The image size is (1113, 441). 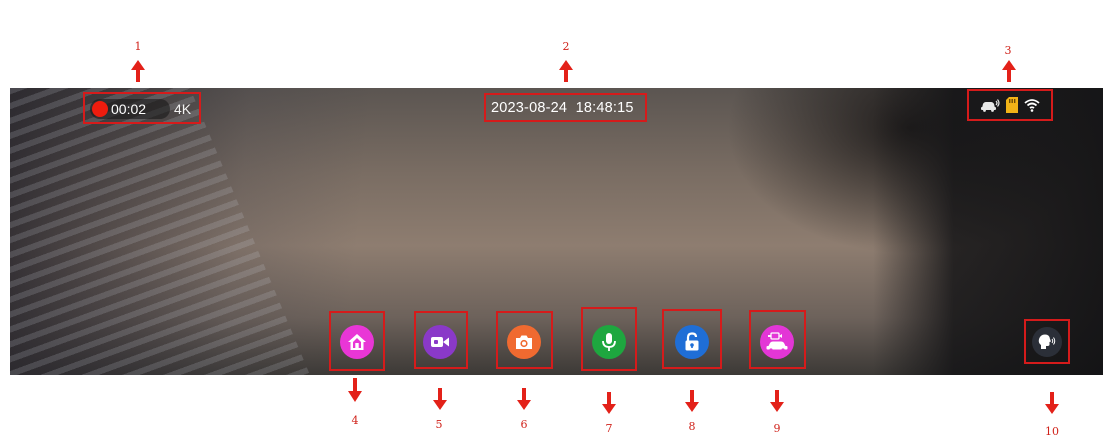 I want to click on record-video-button, so click(x=440, y=342).